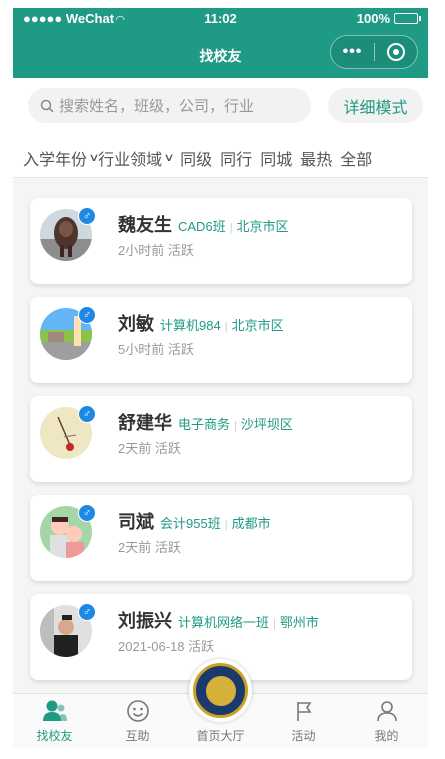  What do you see at coordinates (251, 523) in the screenshot?
I see `alumni-city: 成都市` at bounding box center [251, 523].